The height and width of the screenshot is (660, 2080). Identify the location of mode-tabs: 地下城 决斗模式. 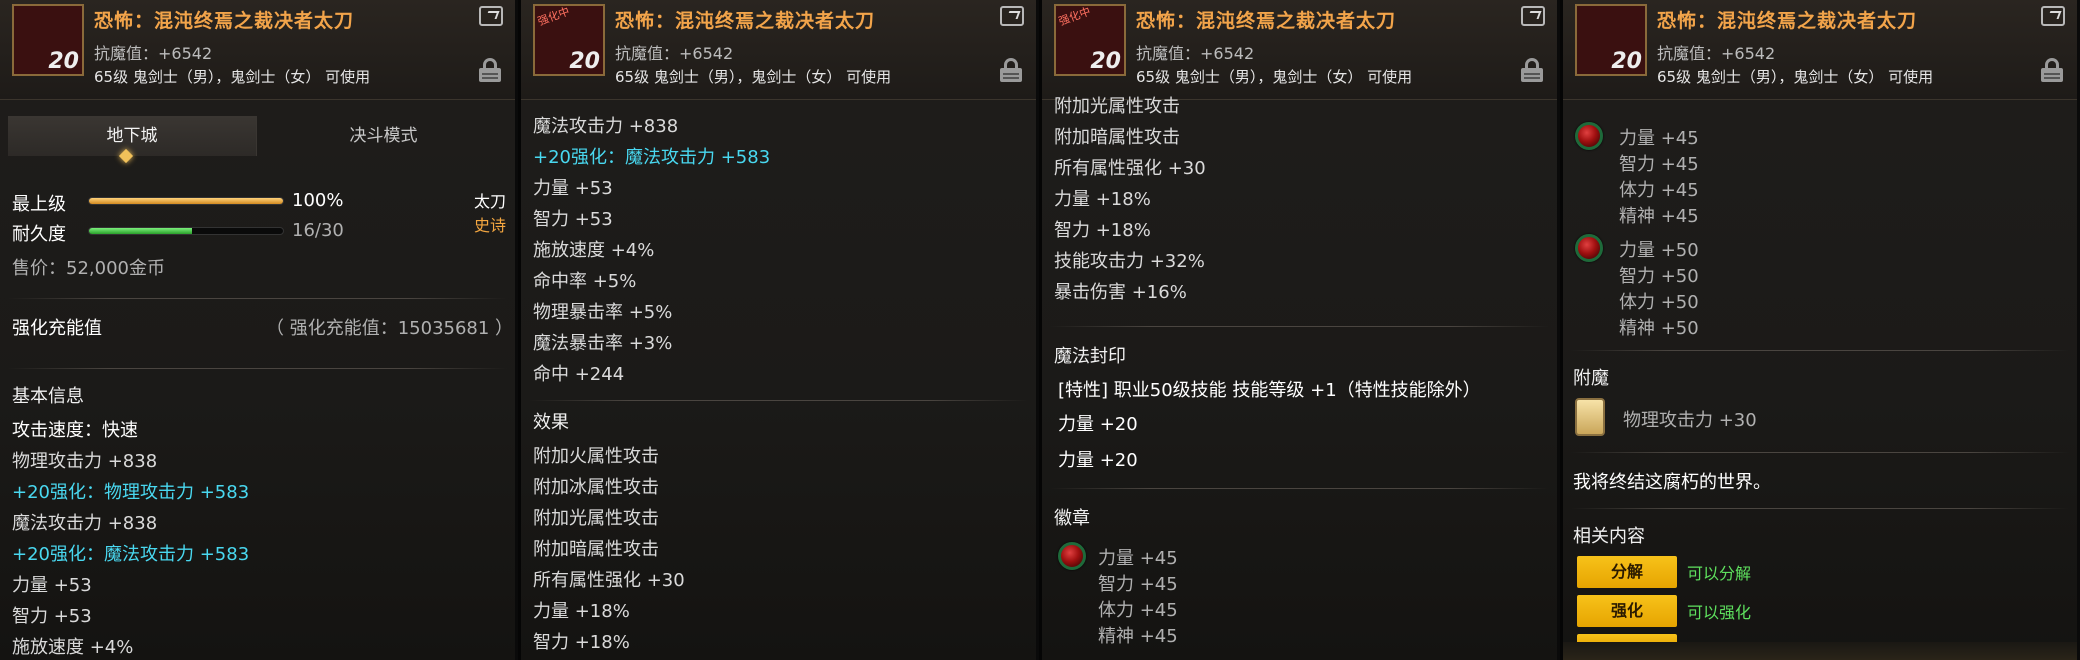
(259, 136).